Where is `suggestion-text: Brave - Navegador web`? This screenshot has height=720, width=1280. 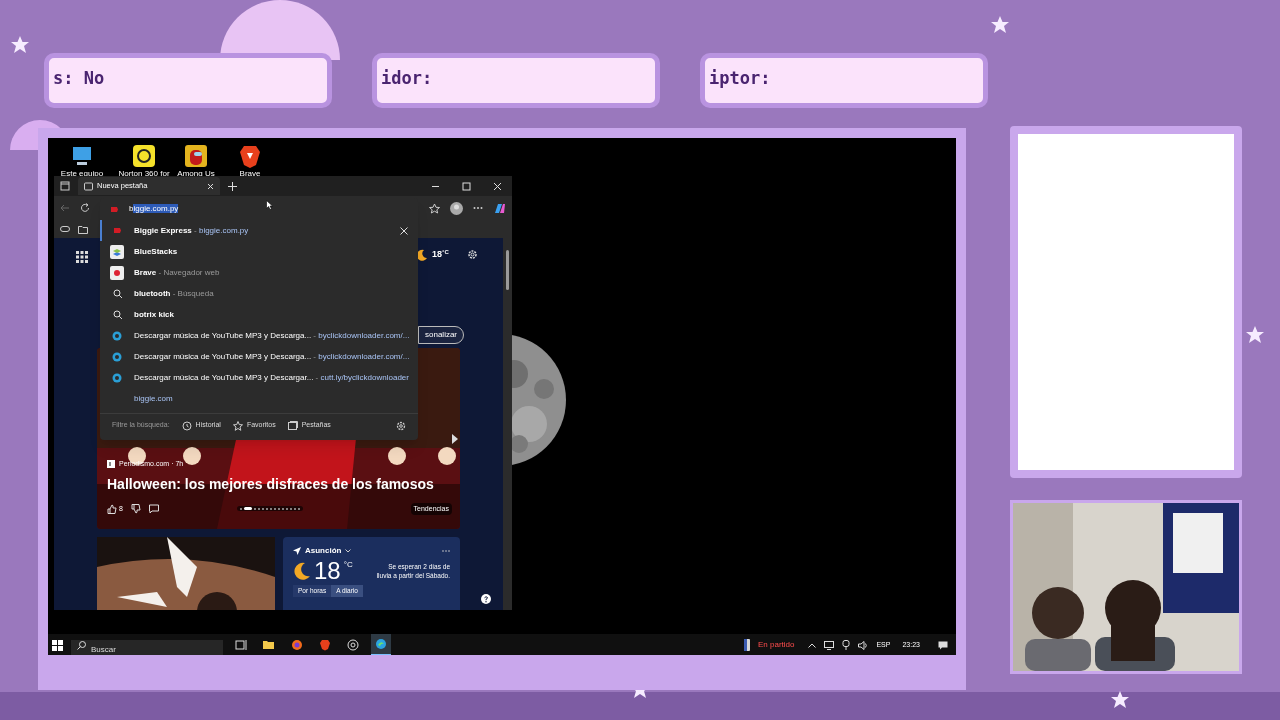
suggestion-text: Brave - Navegador web is located at coordinates (177, 272).